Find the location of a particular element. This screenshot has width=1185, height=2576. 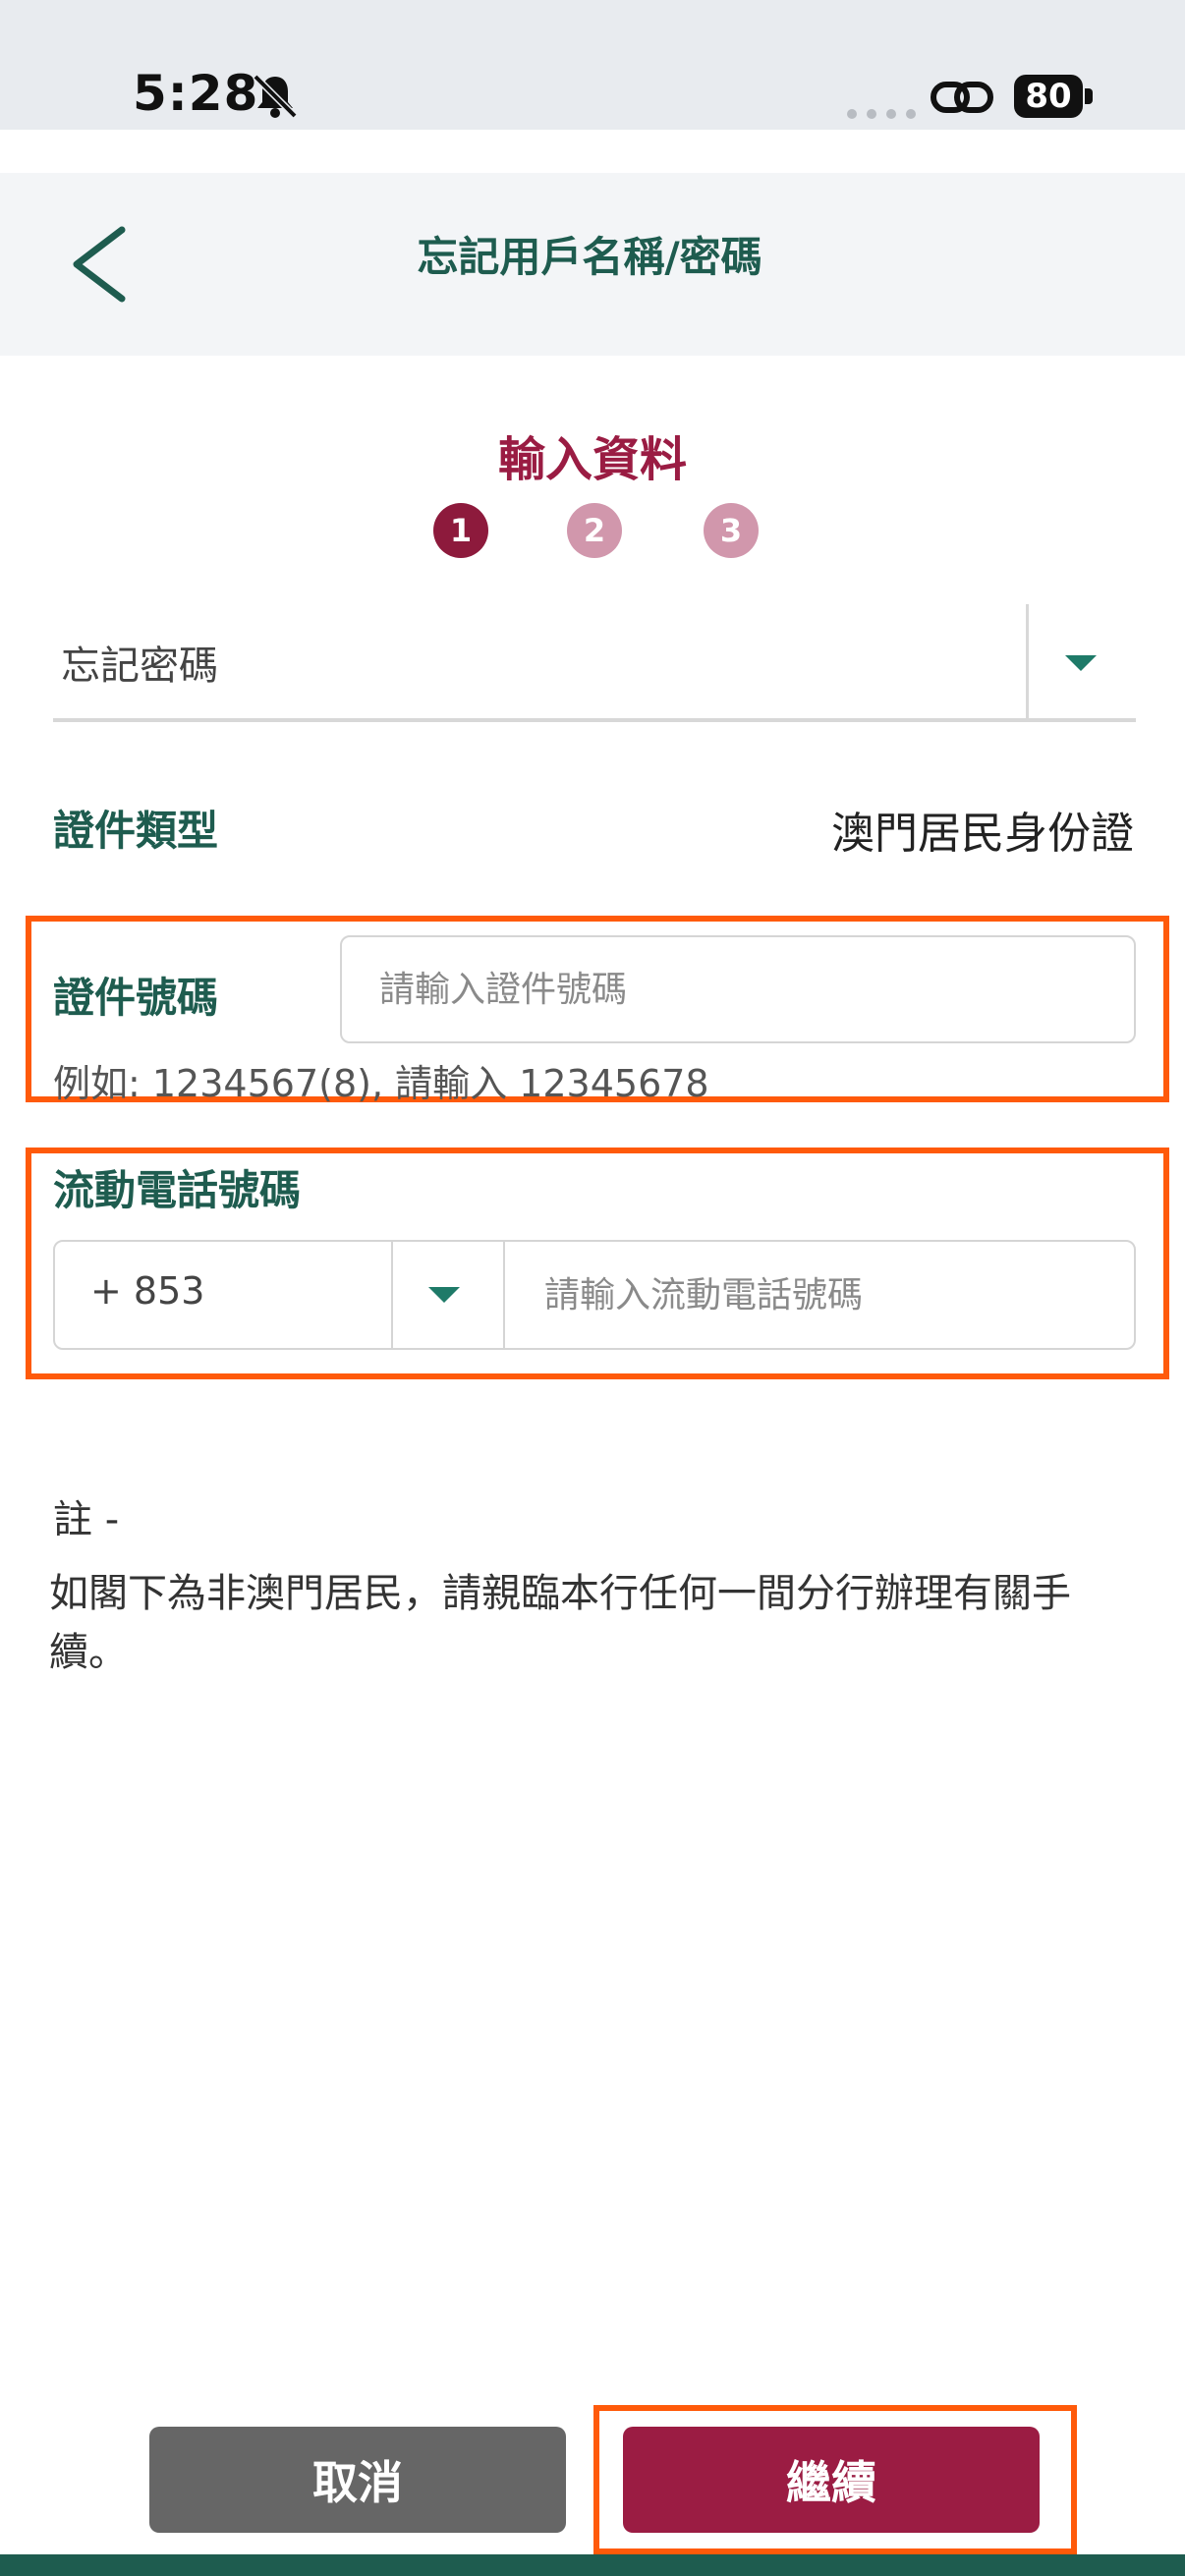

back-arrow-icon is located at coordinates (100, 264).